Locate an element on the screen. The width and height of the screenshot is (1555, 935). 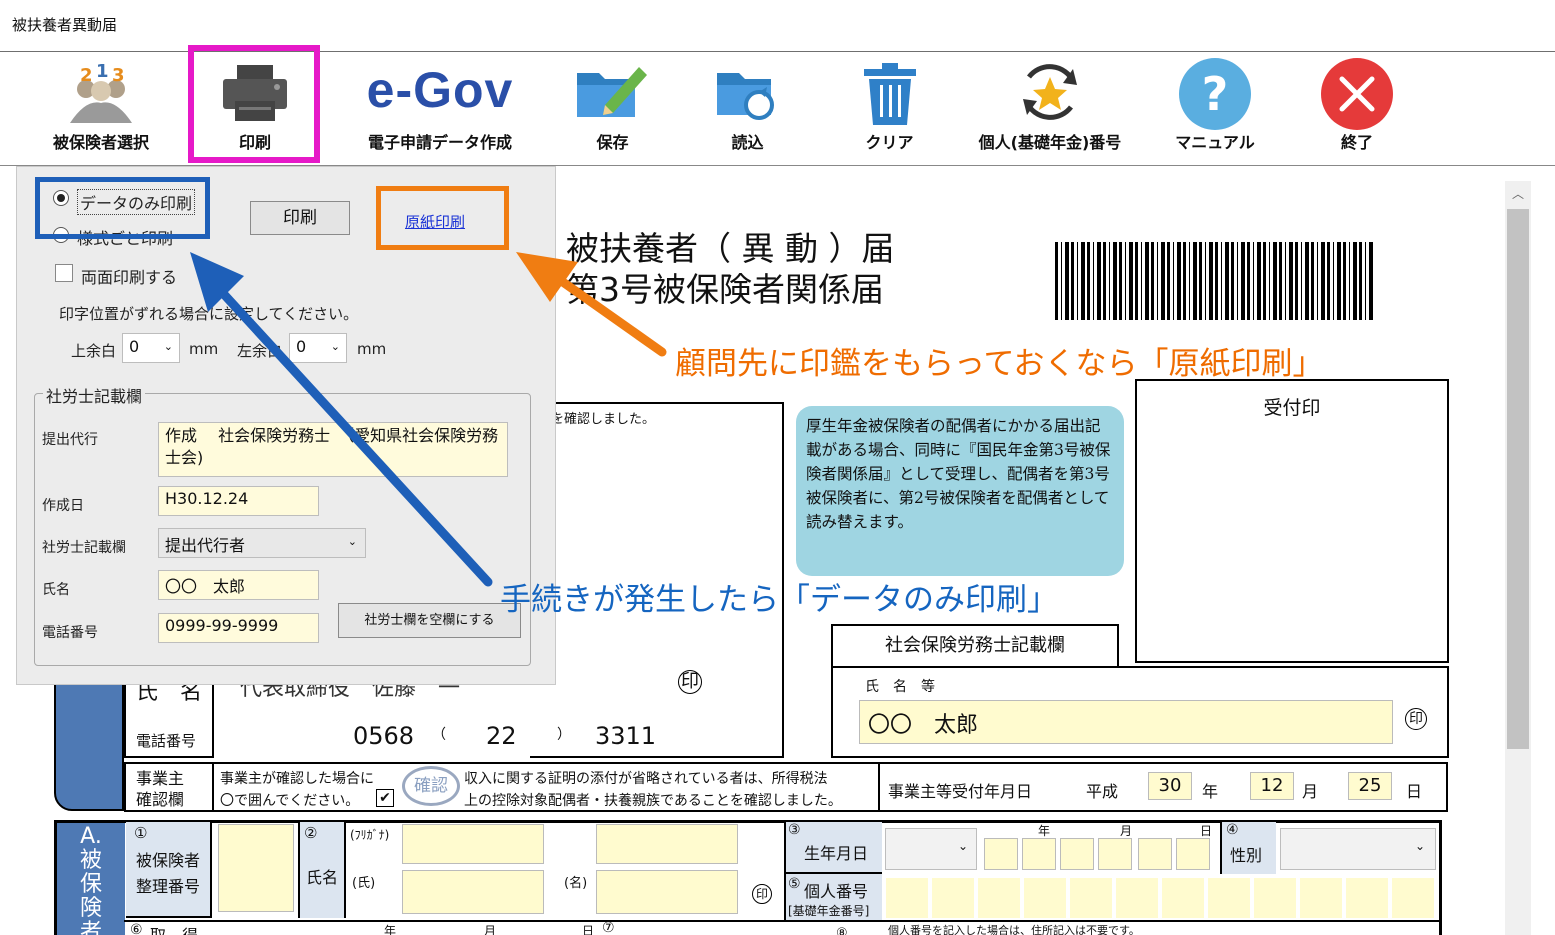
blue-arrow-line is located at coordinates (354, 436).